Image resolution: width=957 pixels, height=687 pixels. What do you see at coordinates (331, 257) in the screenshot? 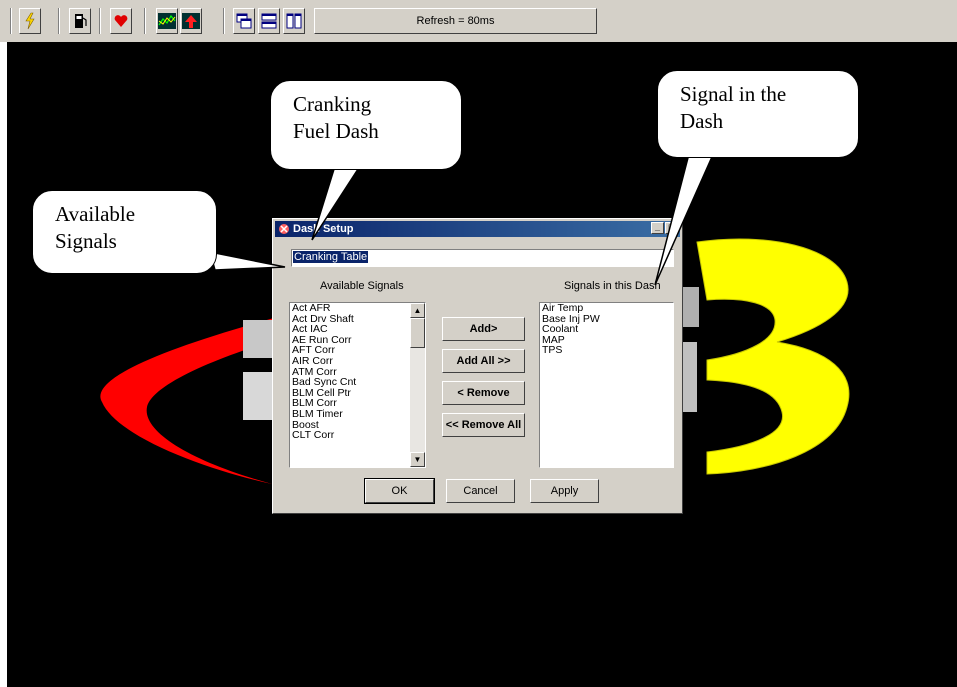
I see `dash-name-value: Cranking Table` at bounding box center [331, 257].